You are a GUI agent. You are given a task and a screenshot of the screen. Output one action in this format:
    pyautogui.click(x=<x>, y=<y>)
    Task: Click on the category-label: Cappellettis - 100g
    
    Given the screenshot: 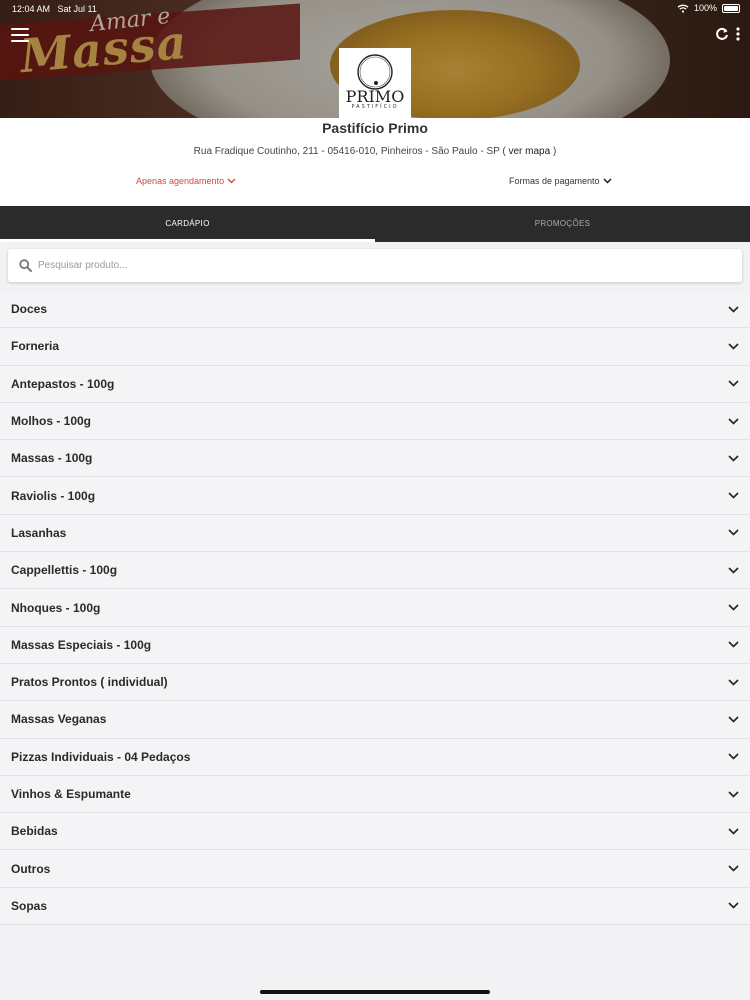 What is the action you would take?
    pyautogui.click(x=64, y=570)
    